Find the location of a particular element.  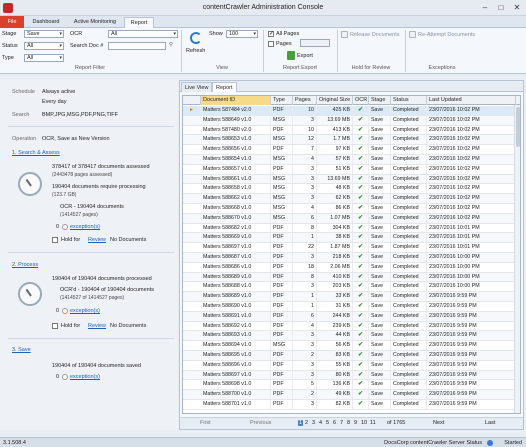

page-number-8: 8 is located at coordinates (348, 423).